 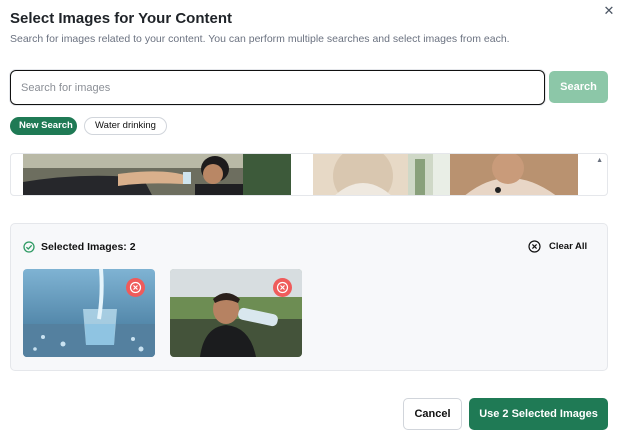 What do you see at coordinates (568, 246) in the screenshot?
I see `clear-all-label: Clear All` at bounding box center [568, 246].